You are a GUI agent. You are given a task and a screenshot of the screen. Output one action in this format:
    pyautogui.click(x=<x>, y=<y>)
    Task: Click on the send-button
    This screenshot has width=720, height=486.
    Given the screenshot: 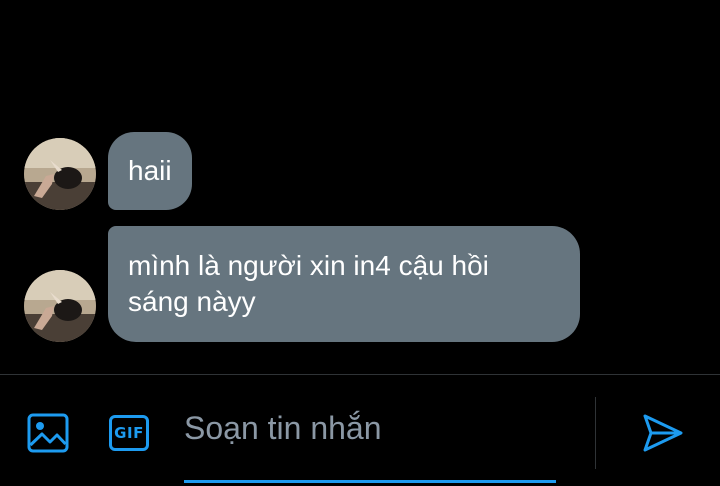 What is the action you would take?
    pyautogui.click(x=663, y=433)
    